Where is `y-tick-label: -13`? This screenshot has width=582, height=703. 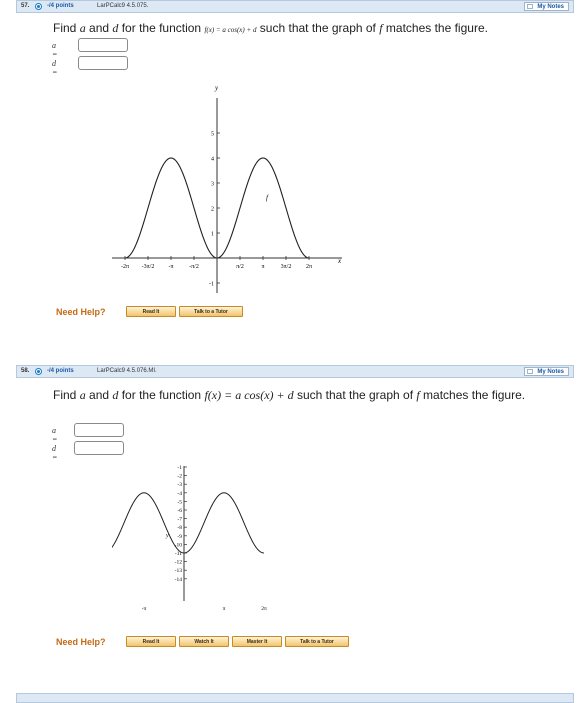 y-tick-label: -13 is located at coordinates (179, 571).